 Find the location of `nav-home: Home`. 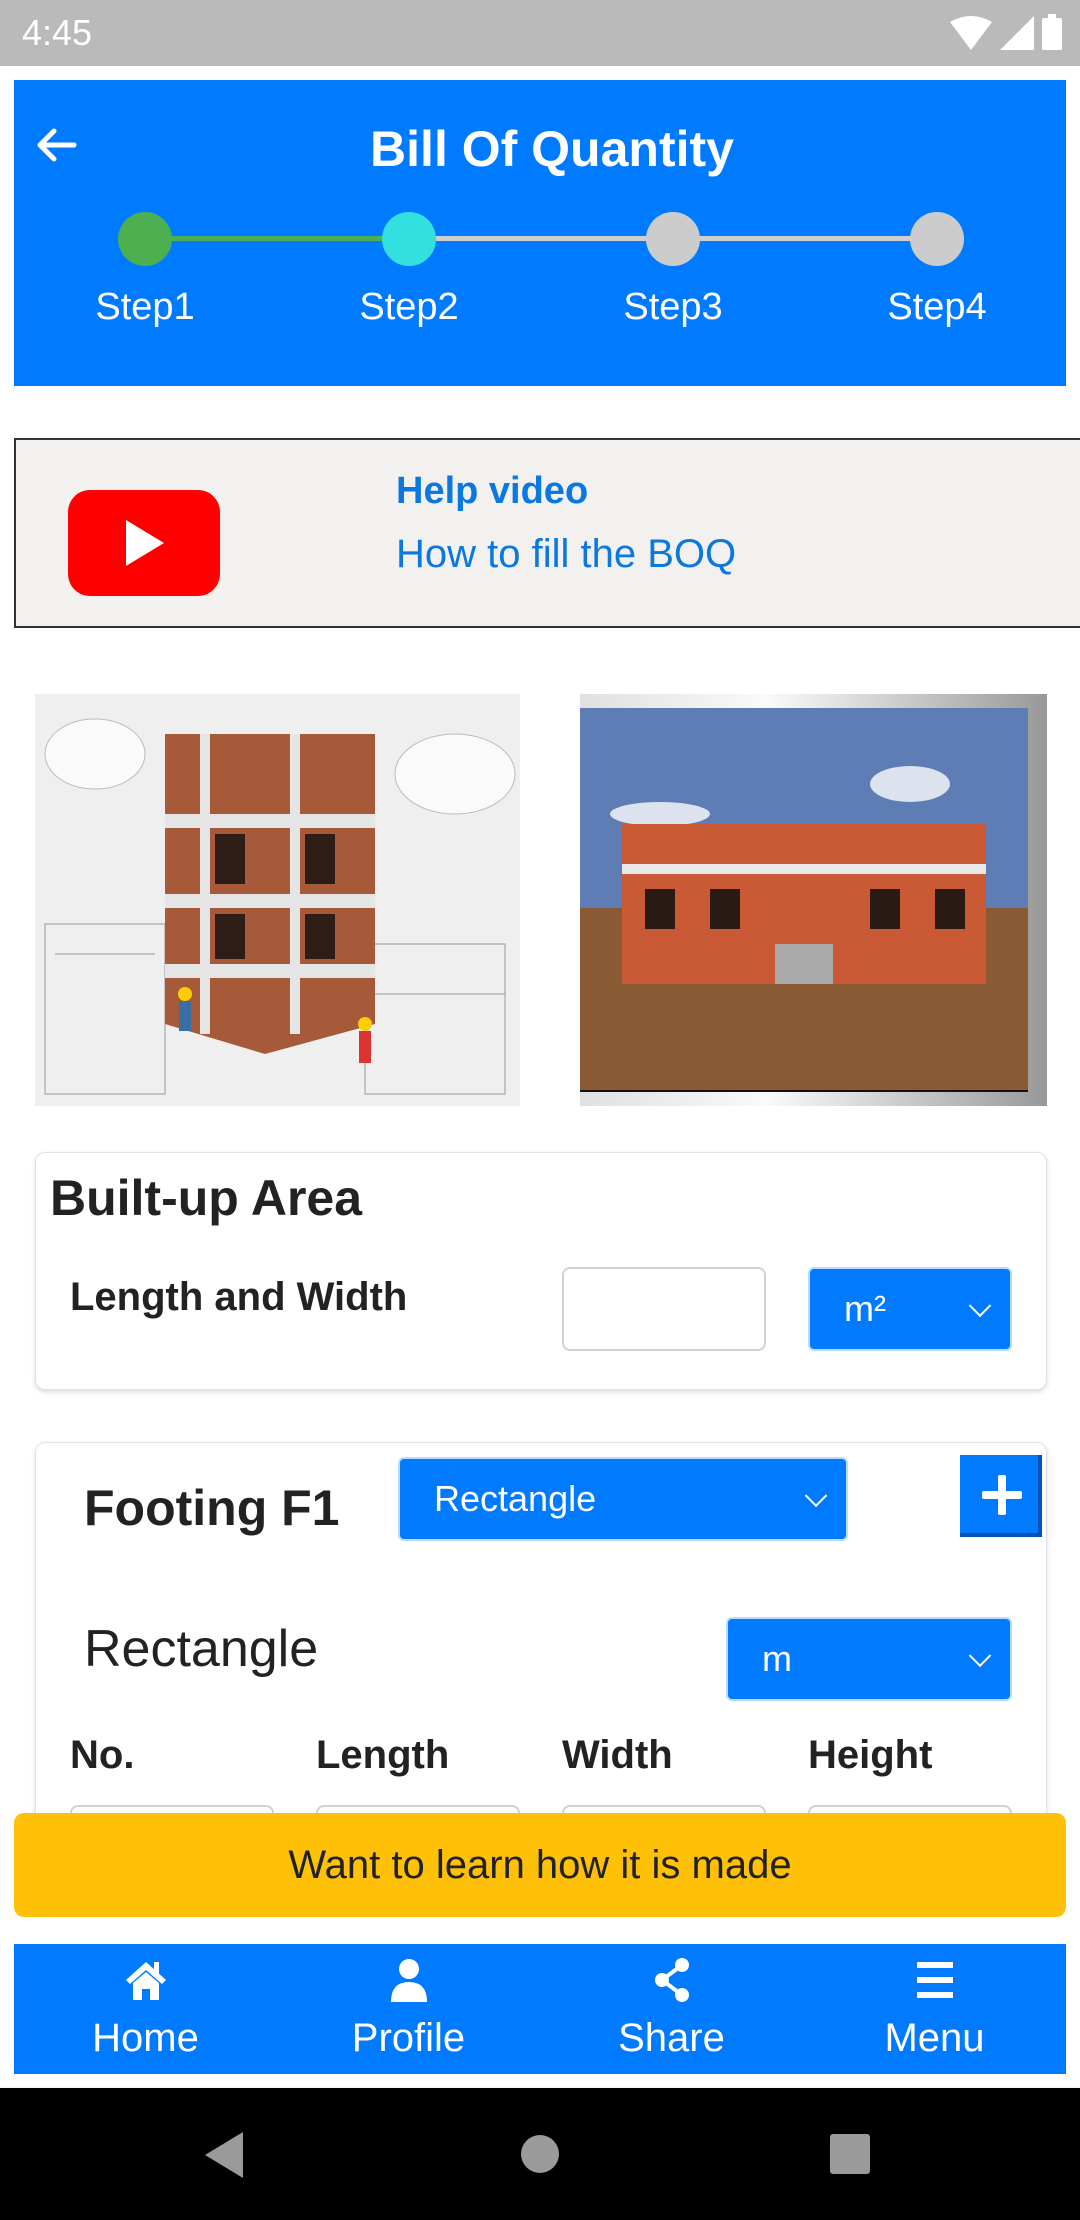

nav-home: Home is located at coordinates (145, 2009).